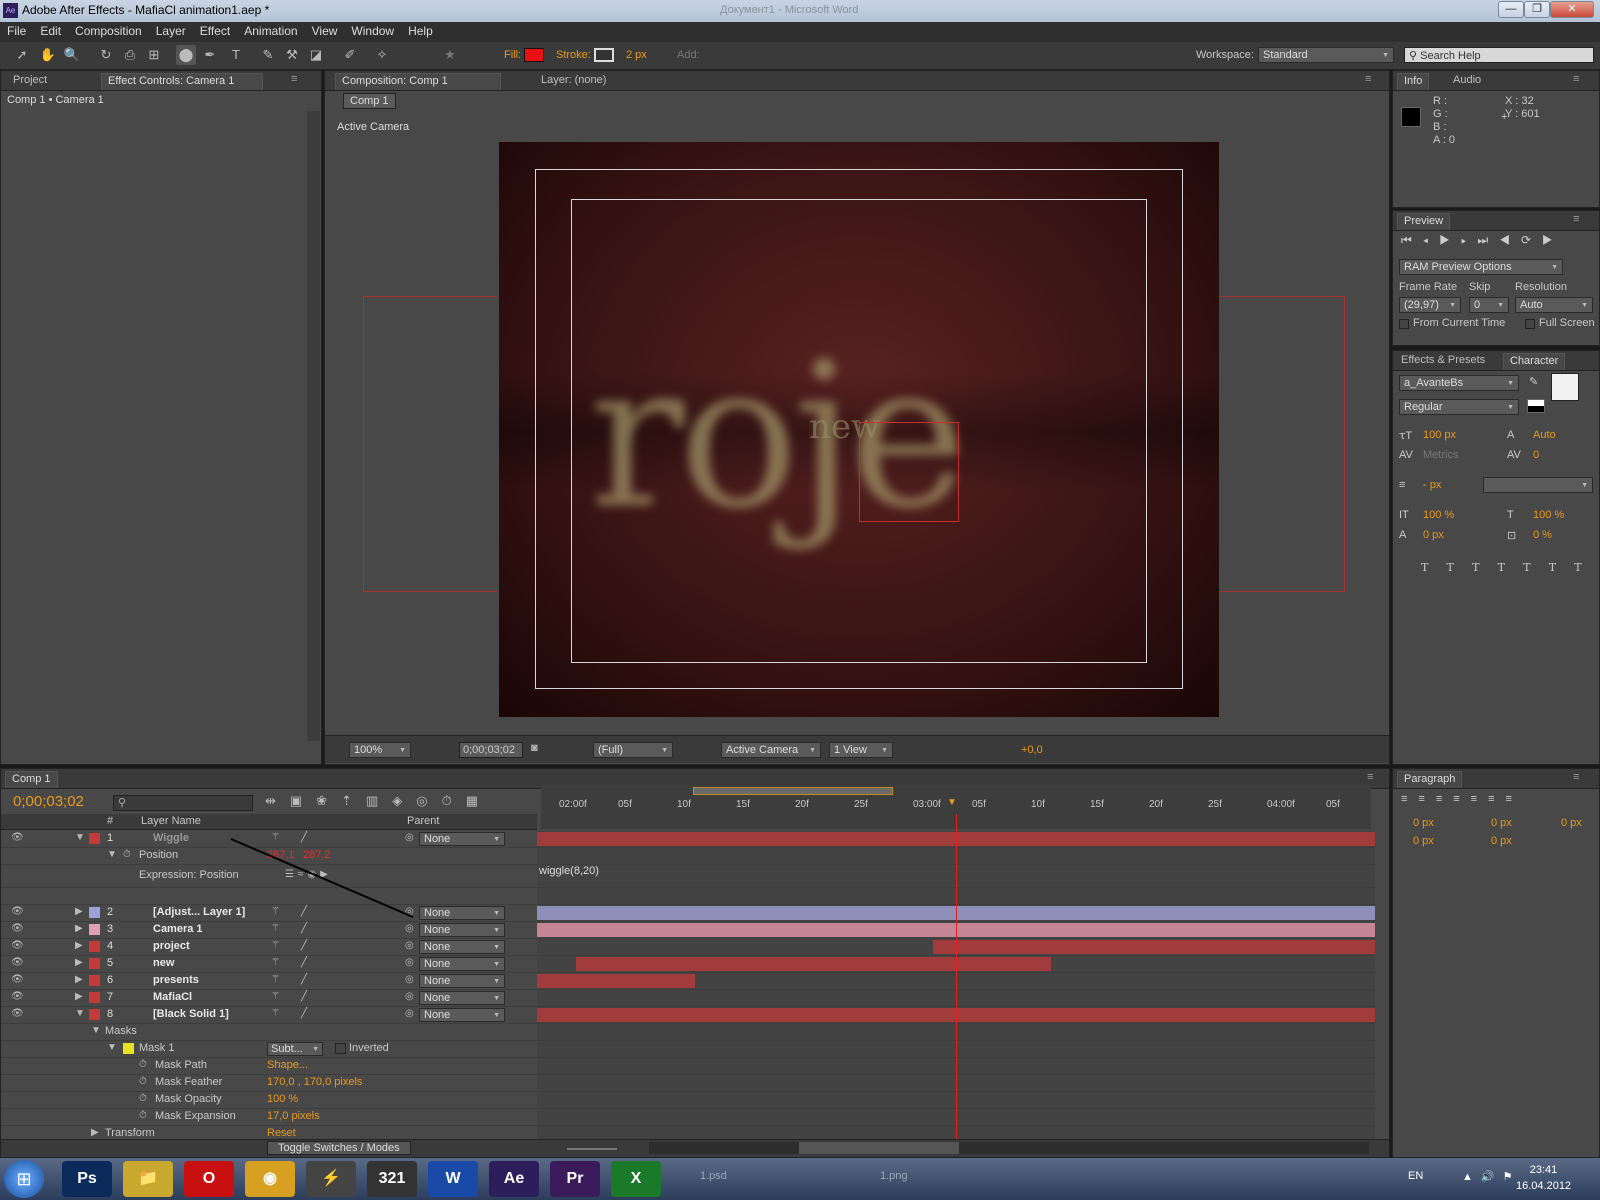 Image resolution: width=1600 pixels, height=1200 pixels. Describe the element at coordinates (1459, 383) in the screenshot. I see `font-family-dropdown: a_AvanteBs` at that location.